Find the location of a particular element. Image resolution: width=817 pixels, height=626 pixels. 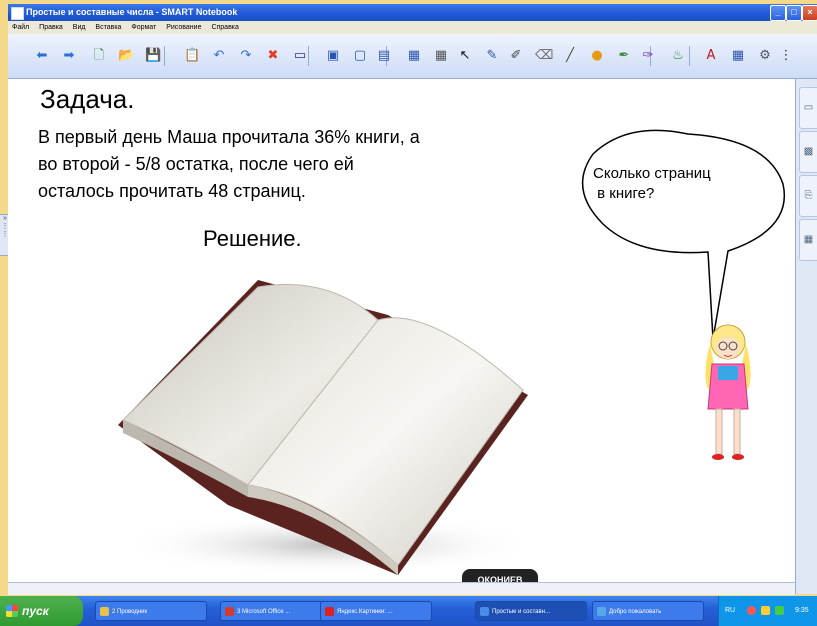

problem-line: осталось прочитать 48 страниц. is located at coordinates (172, 191).